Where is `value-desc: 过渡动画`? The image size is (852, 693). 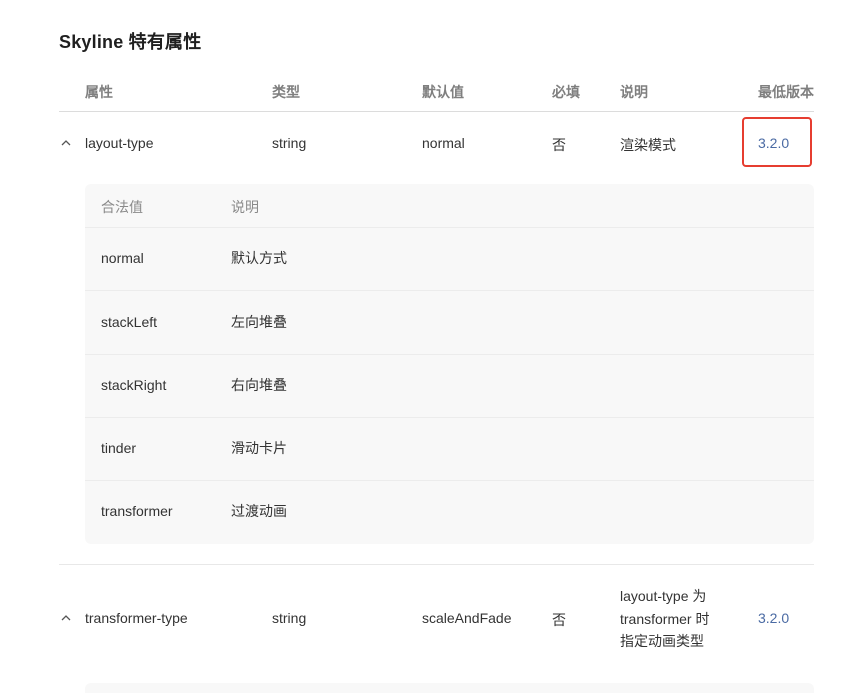 value-desc: 过渡动画 is located at coordinates (259, 511).